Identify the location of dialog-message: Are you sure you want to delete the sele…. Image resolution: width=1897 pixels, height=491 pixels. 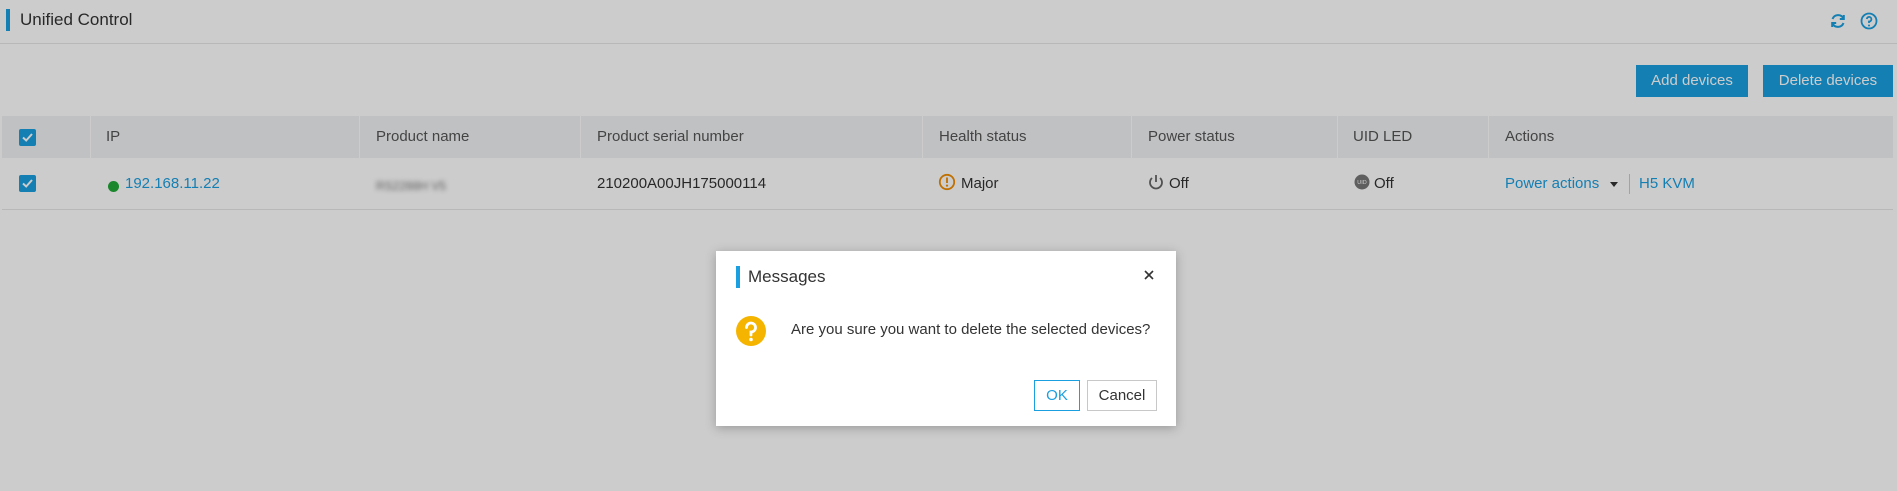
(971, 329).